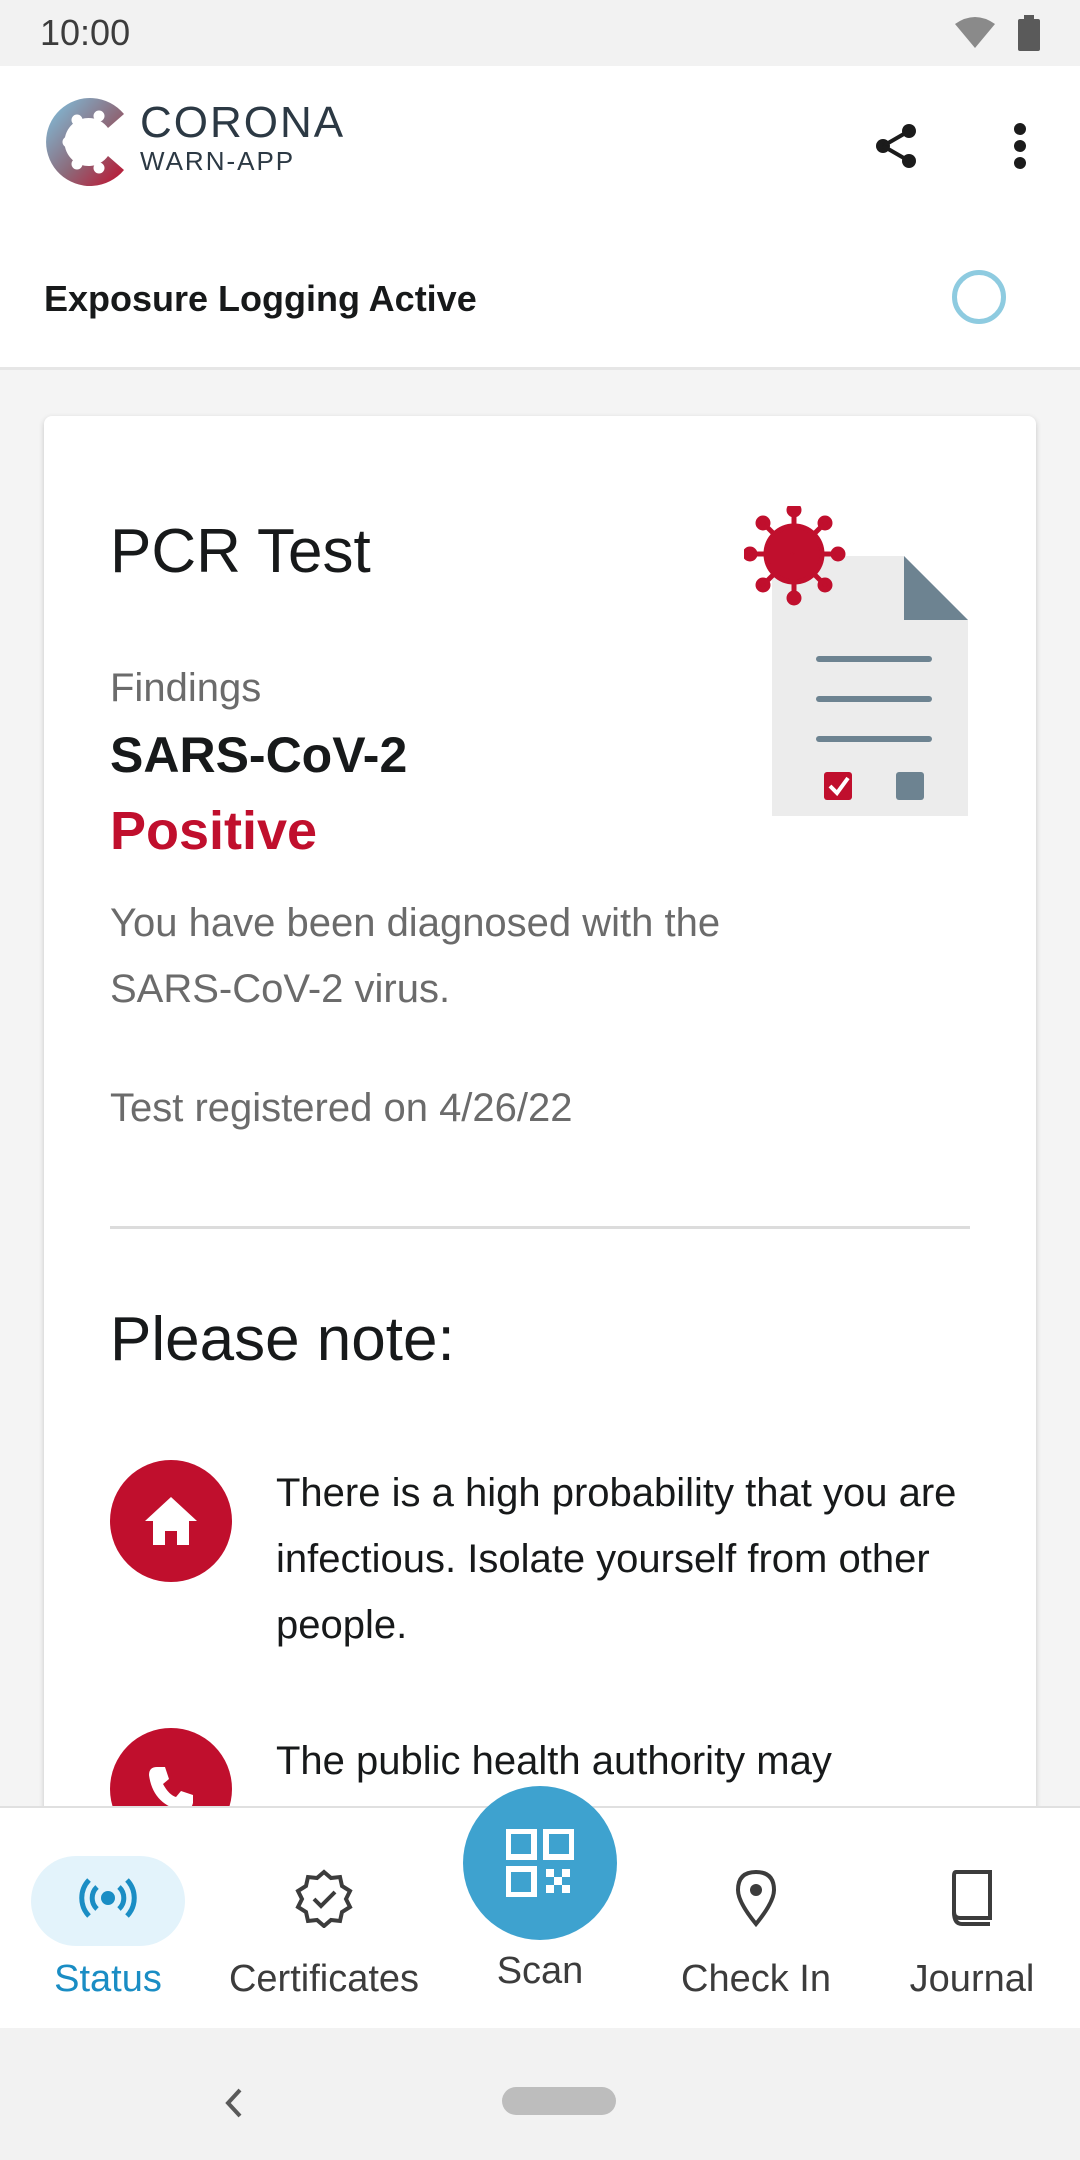 Image resolution: width=1080 pixels, height=2160 pixels. I want to click on logo-text: CORONA WARN-APP, so click(243, 137).